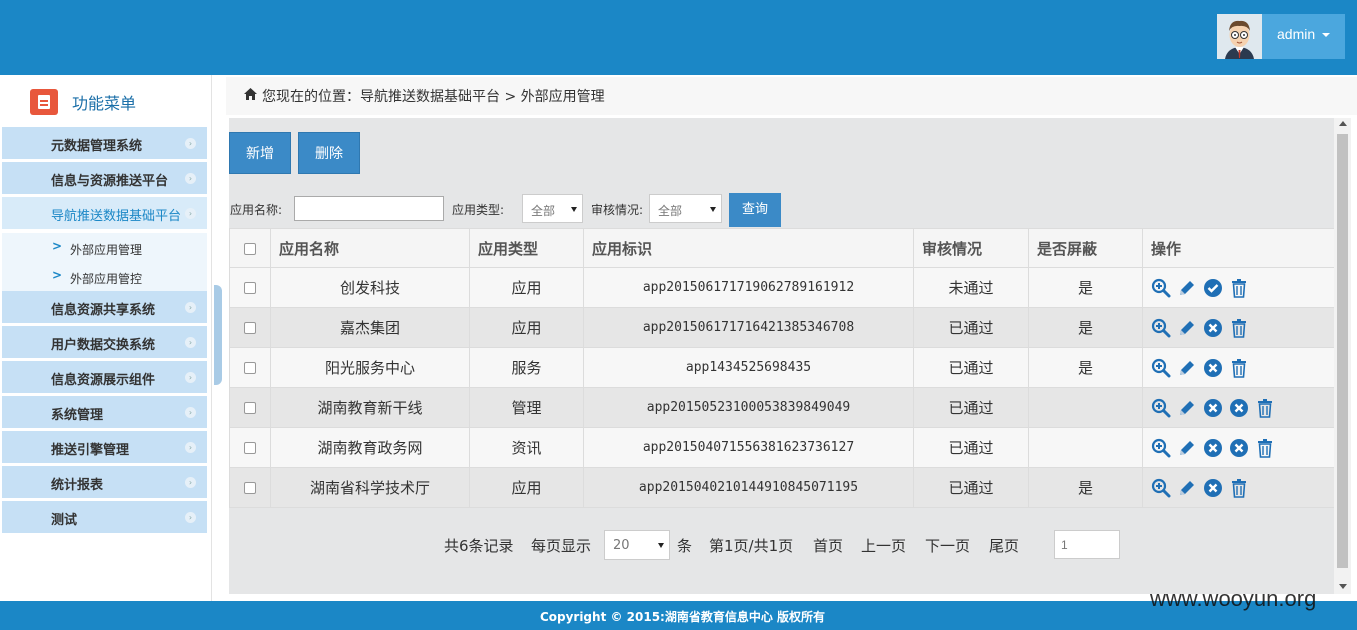 Image resolution: width=1357 pixels, height=630 pixels. Describe the element at coordinates (104, 377) in the screenshot. I see `sidebar-item-display-components: 信息资源展示组件 ›` at that location.